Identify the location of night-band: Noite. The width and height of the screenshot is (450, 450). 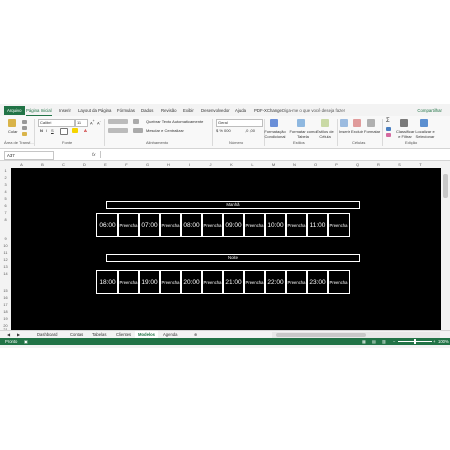
(233, 258).